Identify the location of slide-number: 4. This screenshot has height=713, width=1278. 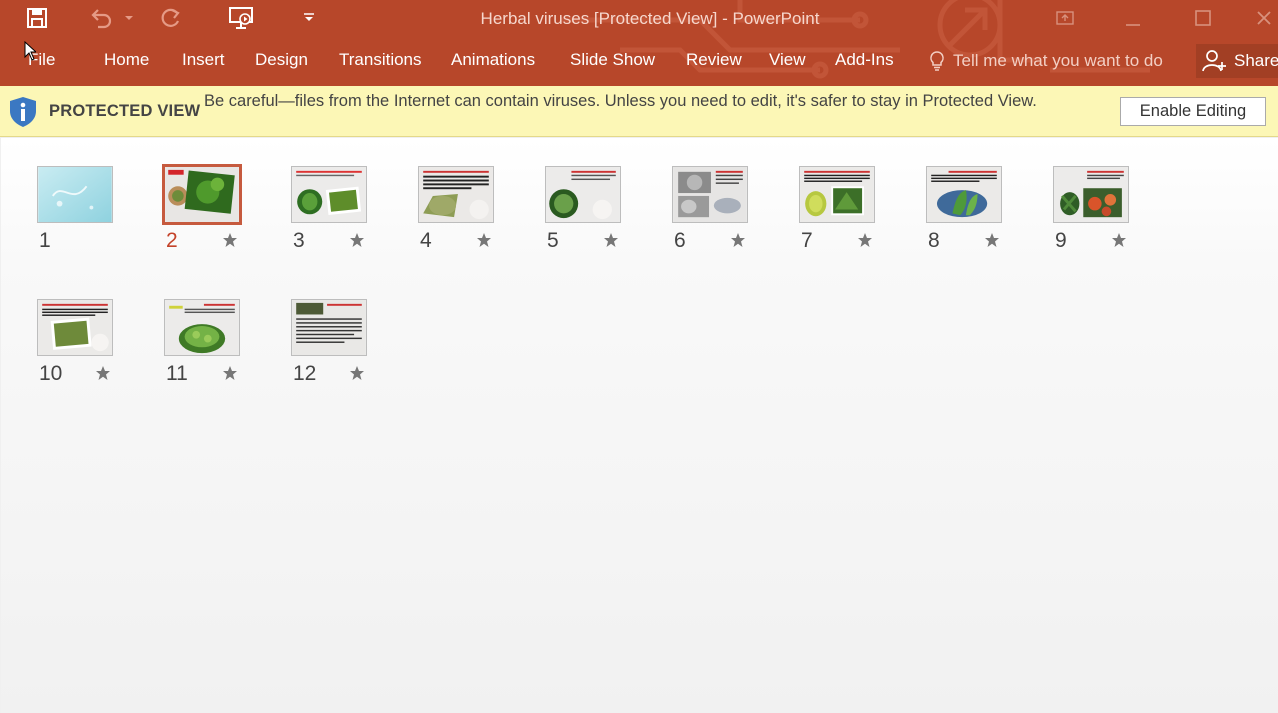
(426, 240).